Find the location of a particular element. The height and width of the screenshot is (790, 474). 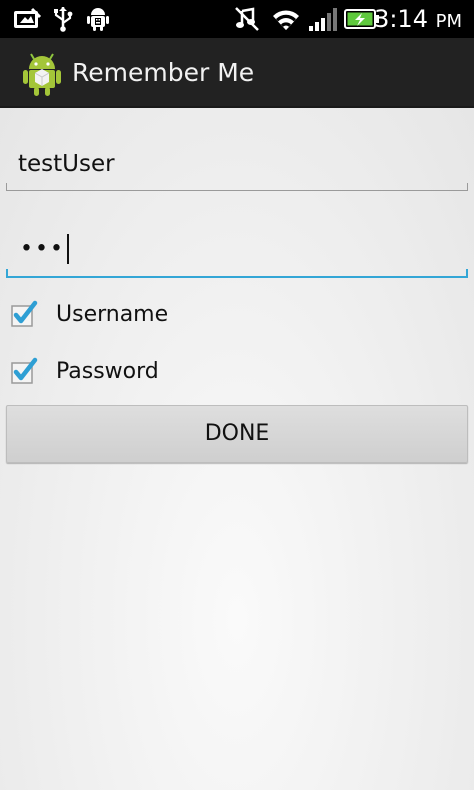

usb-icon is located at coordinates (63, 19).